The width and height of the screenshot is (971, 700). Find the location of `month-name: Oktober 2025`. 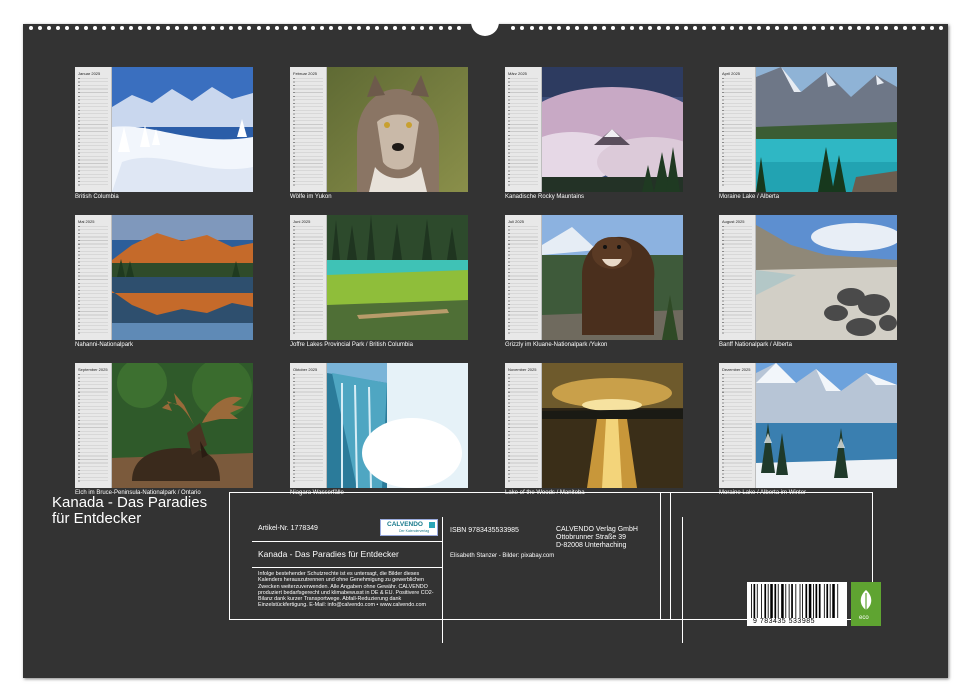

month-name: Oktober 2025 is located at coordinates (305, 369).